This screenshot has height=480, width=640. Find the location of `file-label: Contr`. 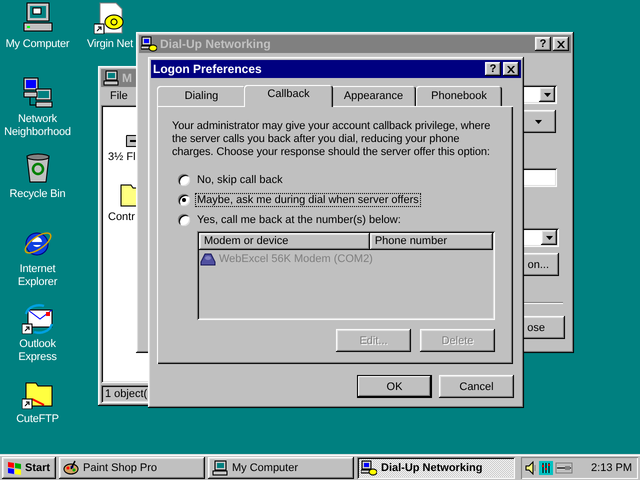

file-label: Contr is located at coordinates (121, 217).